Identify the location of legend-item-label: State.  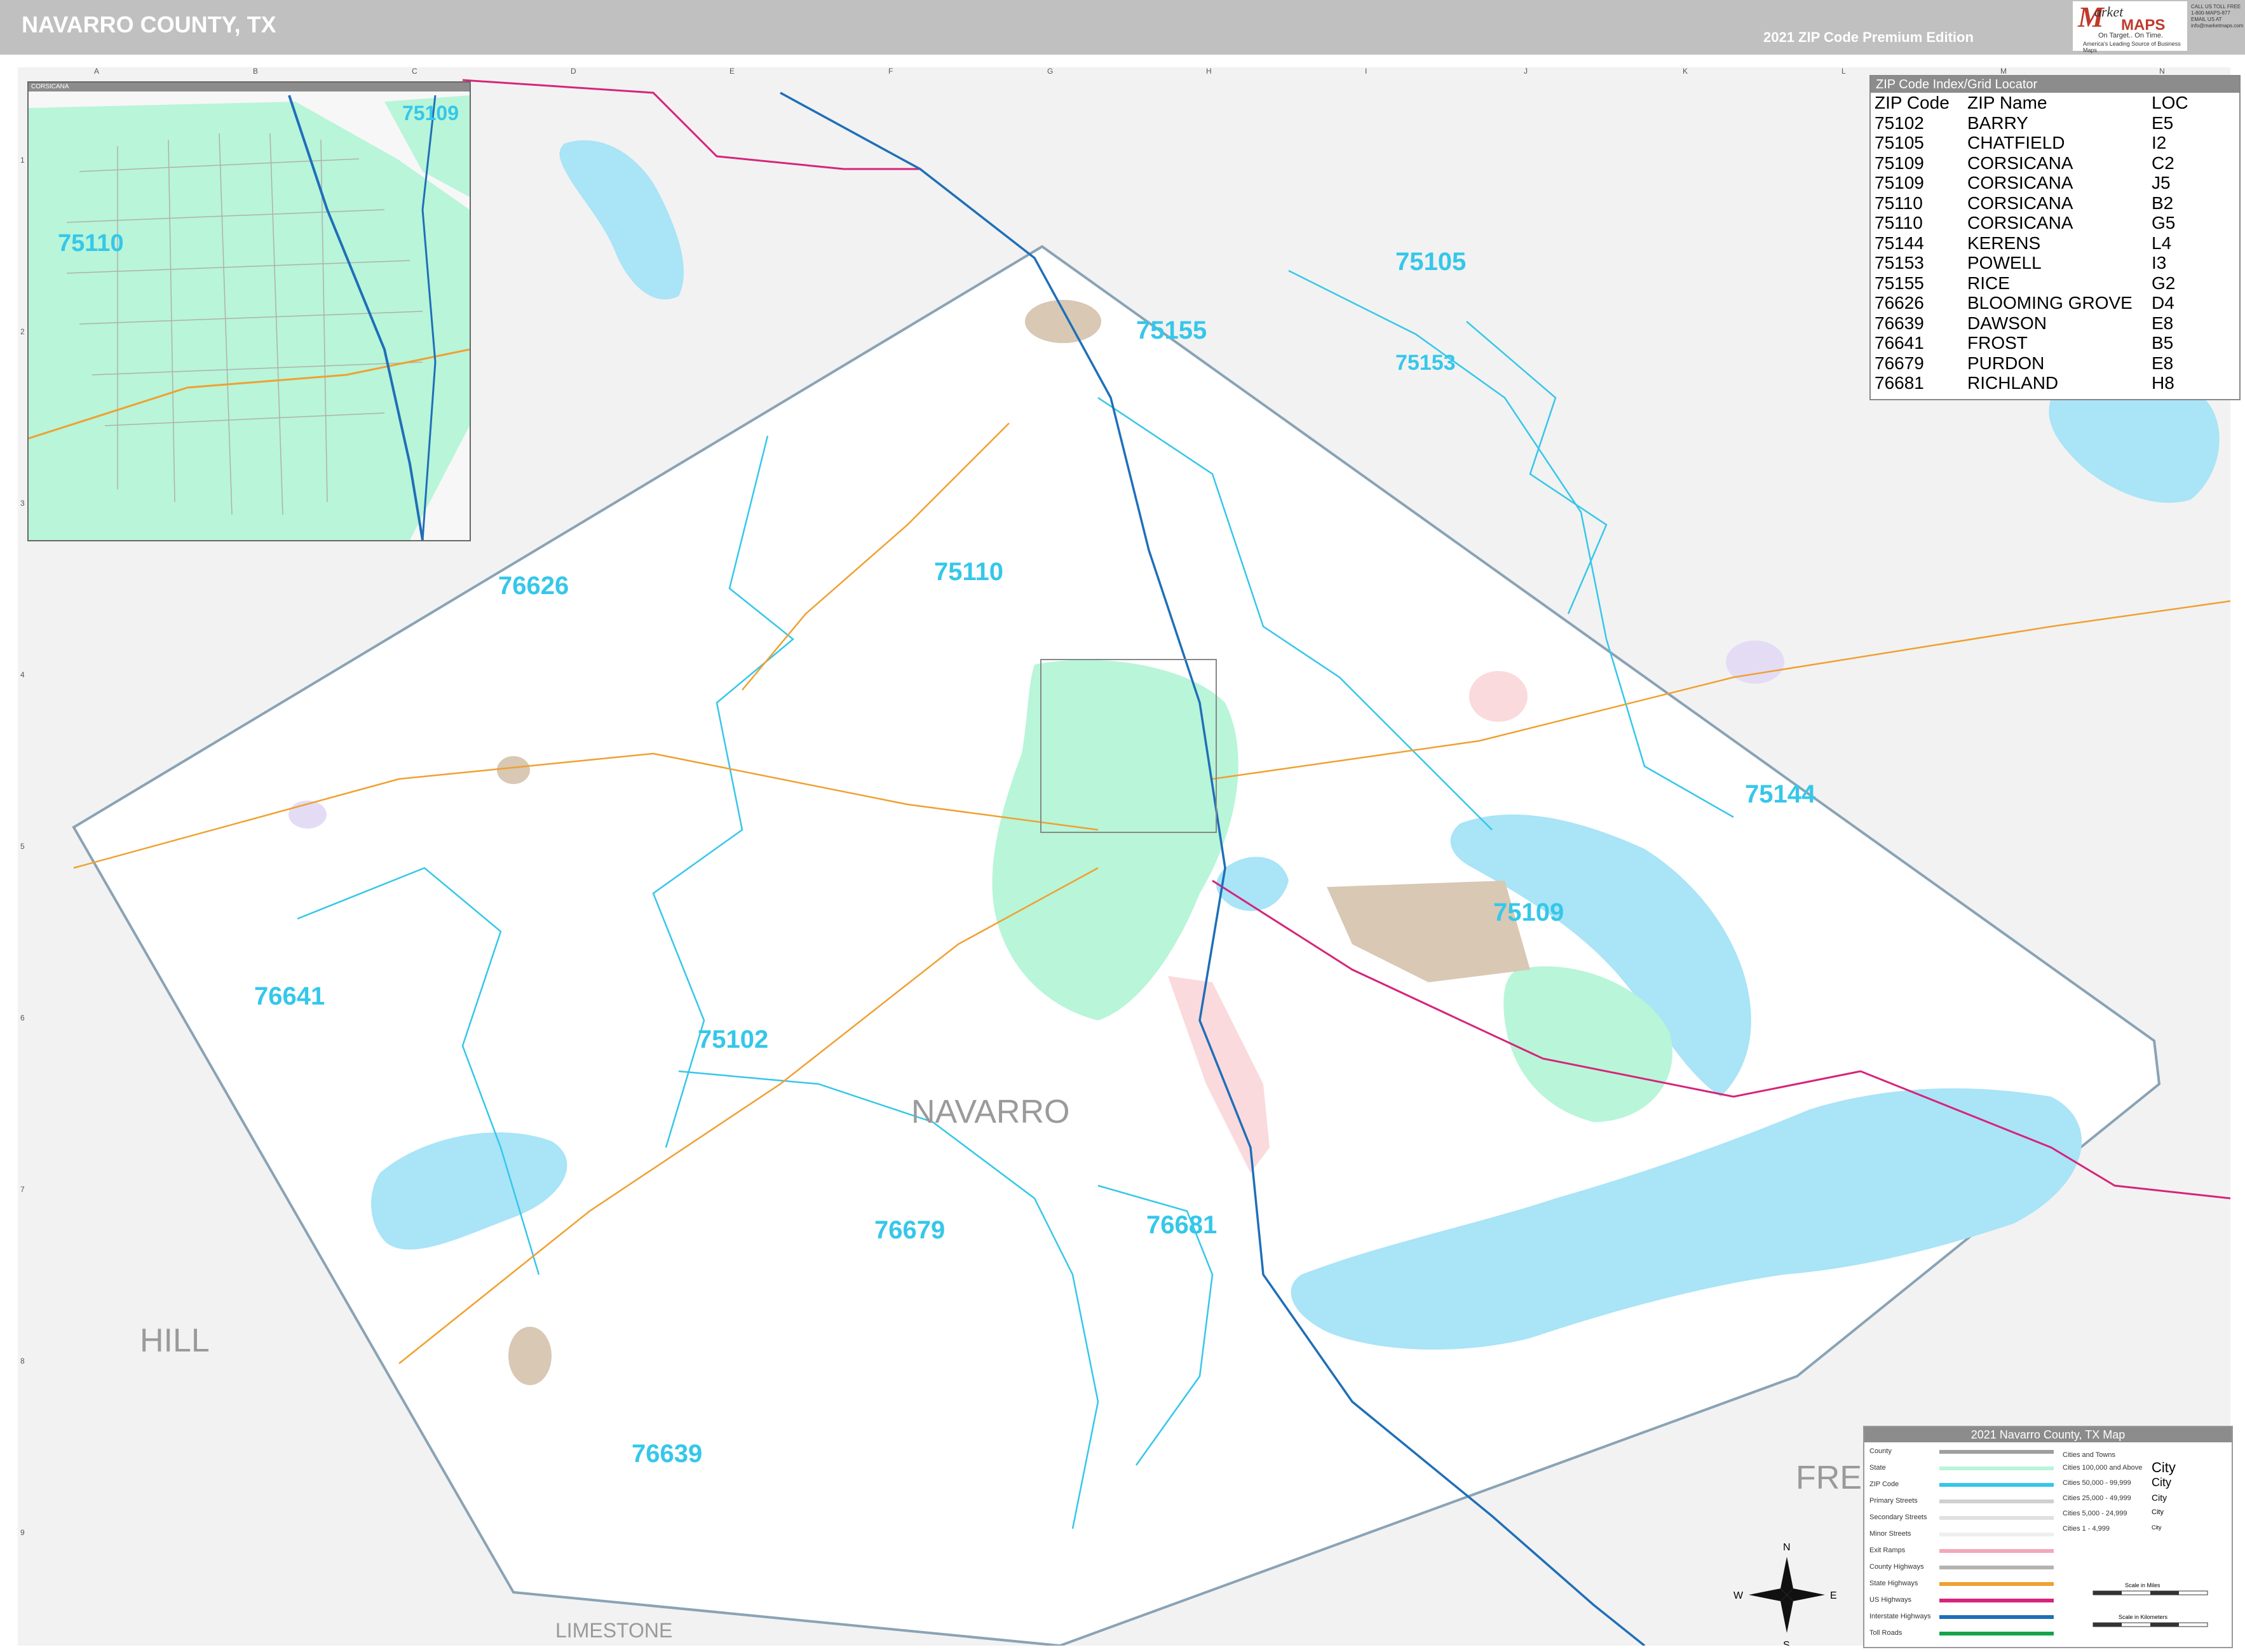
(1877, 1468).